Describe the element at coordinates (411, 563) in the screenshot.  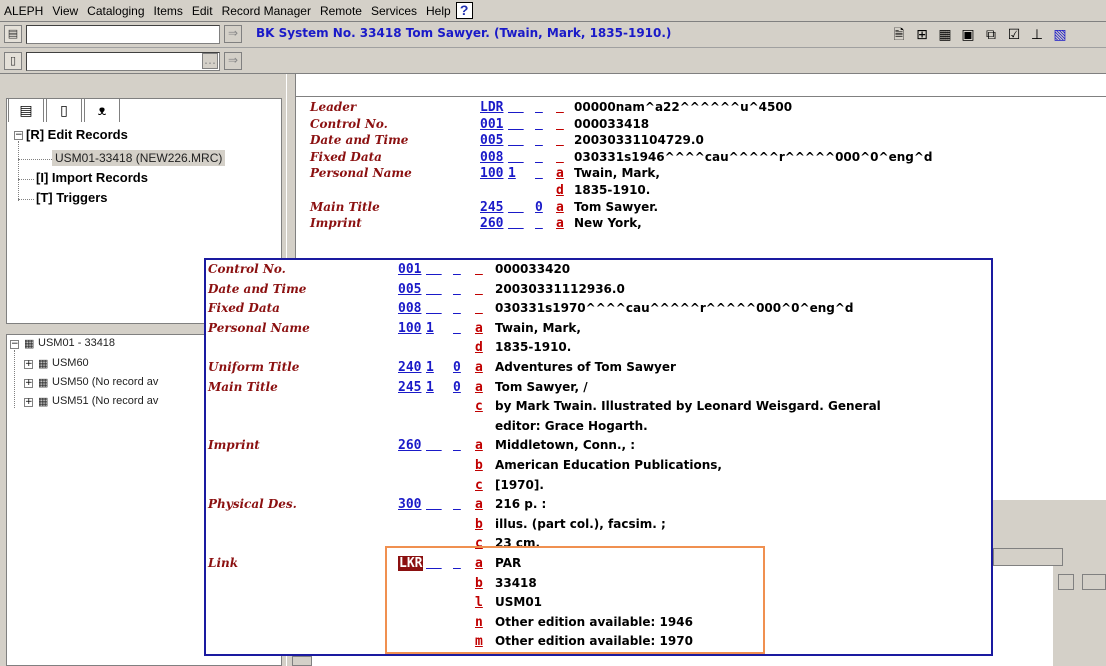
I see `popup-field-tag: LKR` at that location.